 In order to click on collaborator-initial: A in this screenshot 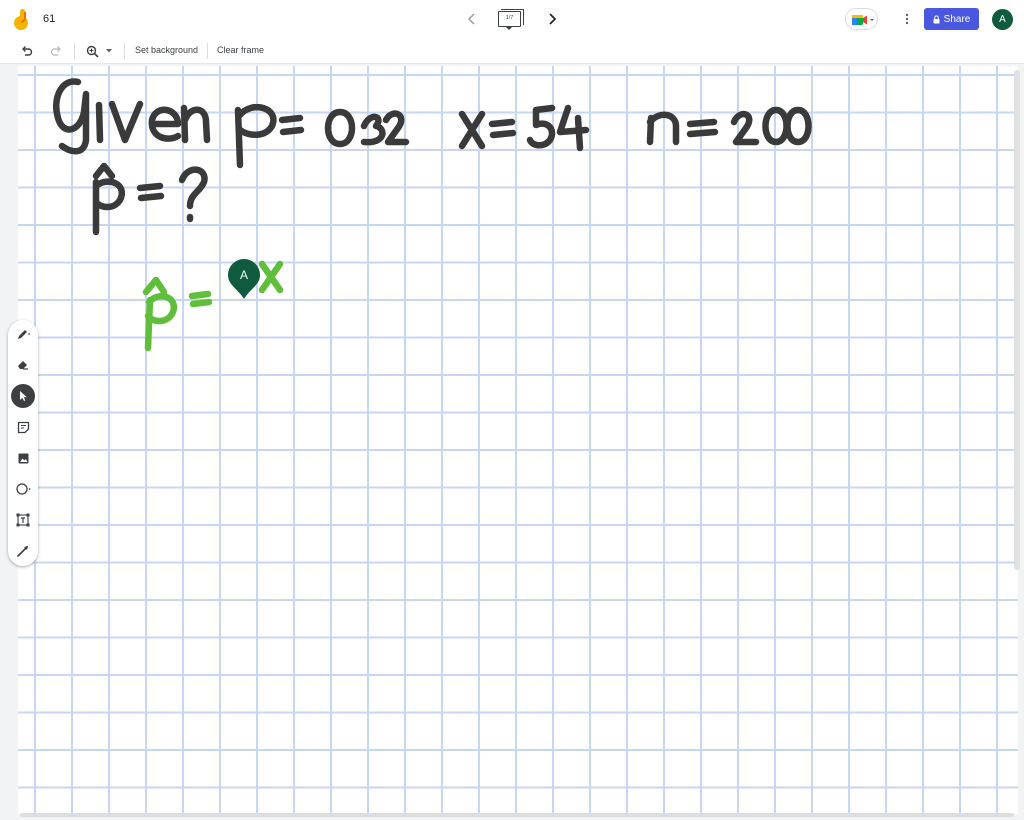, I will do `click(243, 275)`.